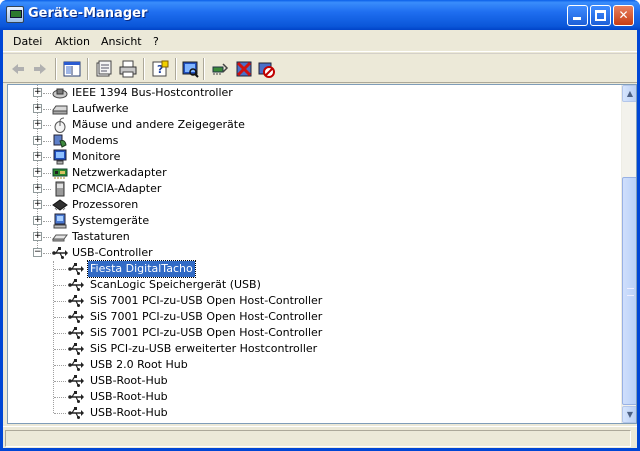 Image resolution: width=640 pixels, height=451 pixels. I want to click on processor-icon, so click(60, 205).